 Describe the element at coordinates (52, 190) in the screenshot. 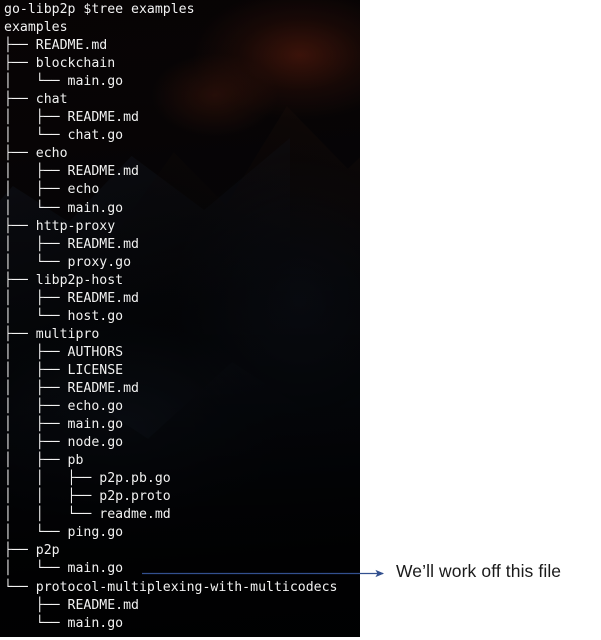

I see `terminal-line: │ ├── echo` at that location.